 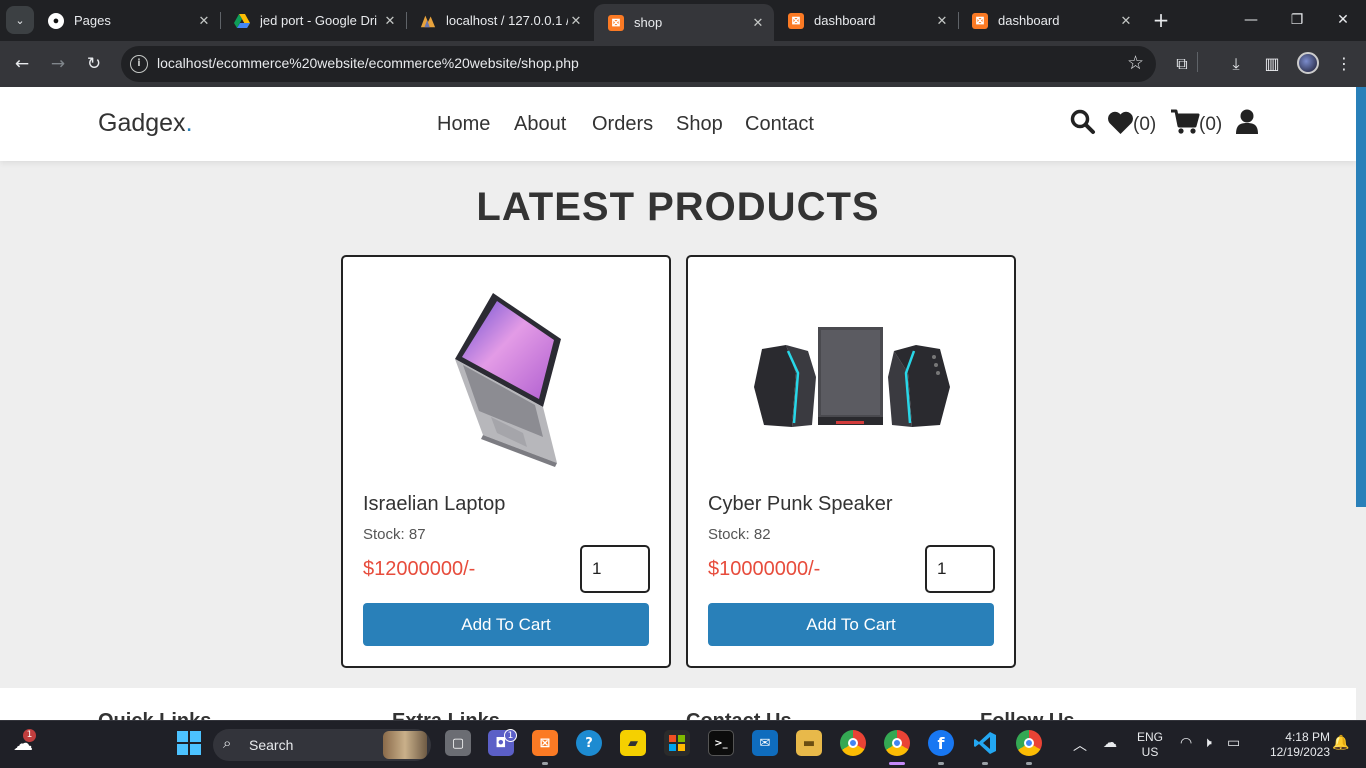 I want to click on side-panel-icon: ▥, so click(x=1272, y=64).